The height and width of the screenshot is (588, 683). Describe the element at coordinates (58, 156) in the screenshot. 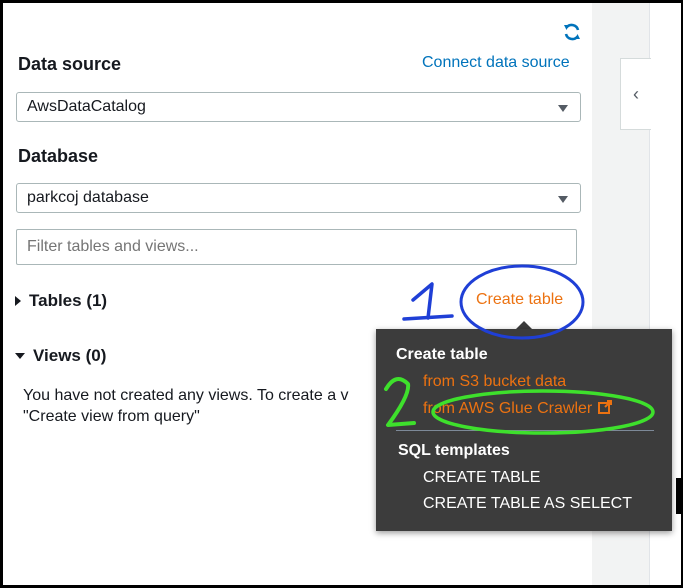

I see `database-label: Database` at that location.